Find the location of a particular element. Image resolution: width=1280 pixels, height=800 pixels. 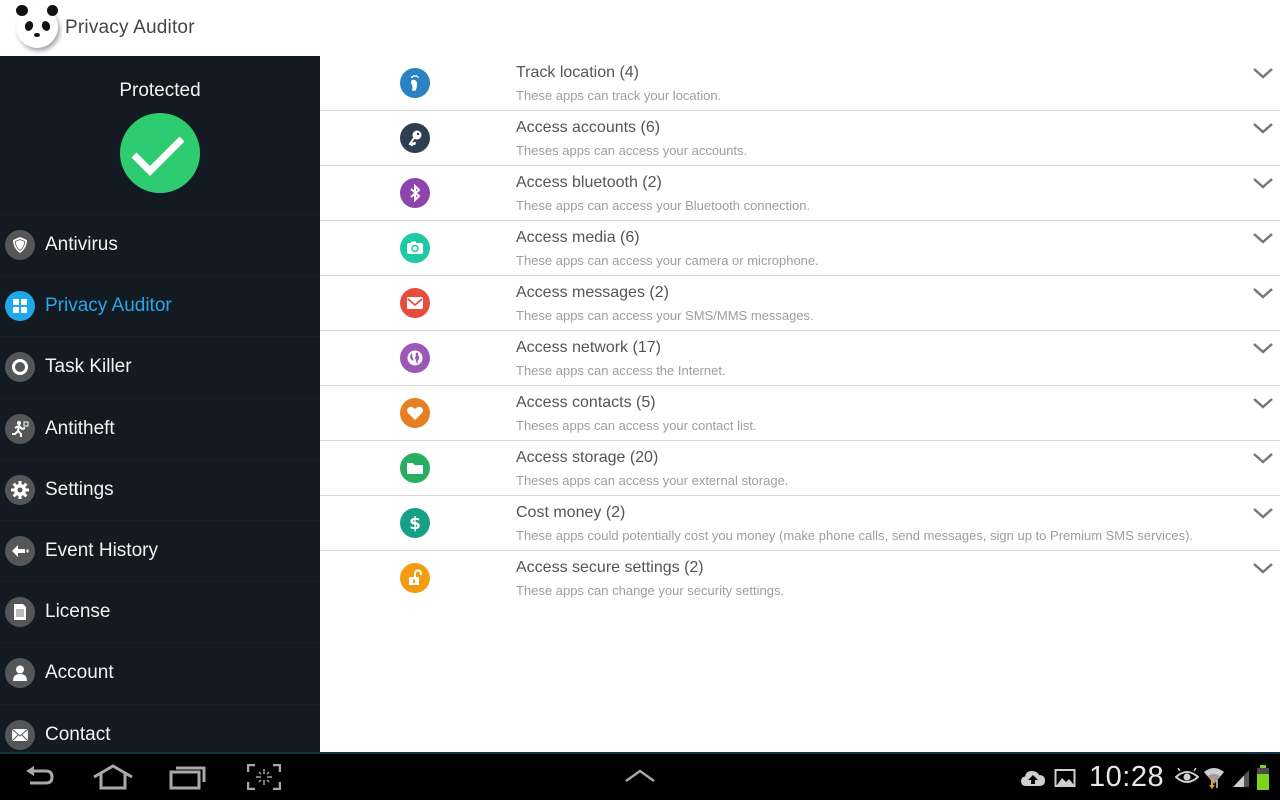

screenshot-button is located at coordinates (264, 779).